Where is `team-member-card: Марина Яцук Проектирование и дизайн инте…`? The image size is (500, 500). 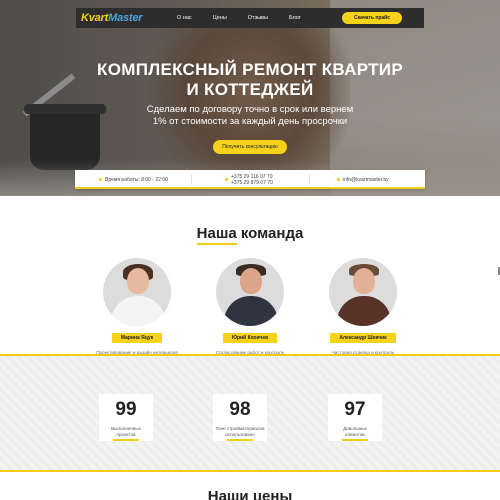
team-member-card: Марина Яцук Проектирование и дизайн инте… is located at coordinates (137, 307).